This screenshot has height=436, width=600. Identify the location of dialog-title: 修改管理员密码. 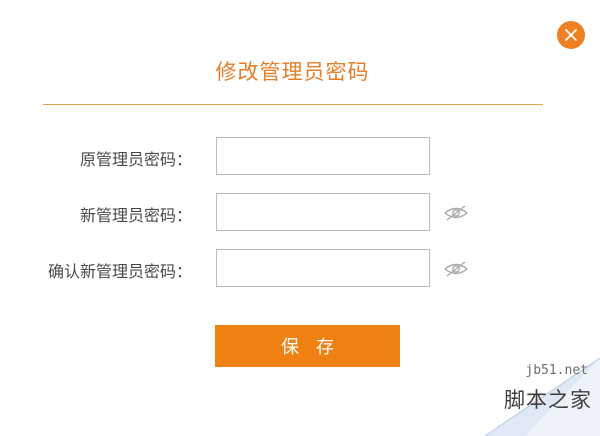
(292, 72).